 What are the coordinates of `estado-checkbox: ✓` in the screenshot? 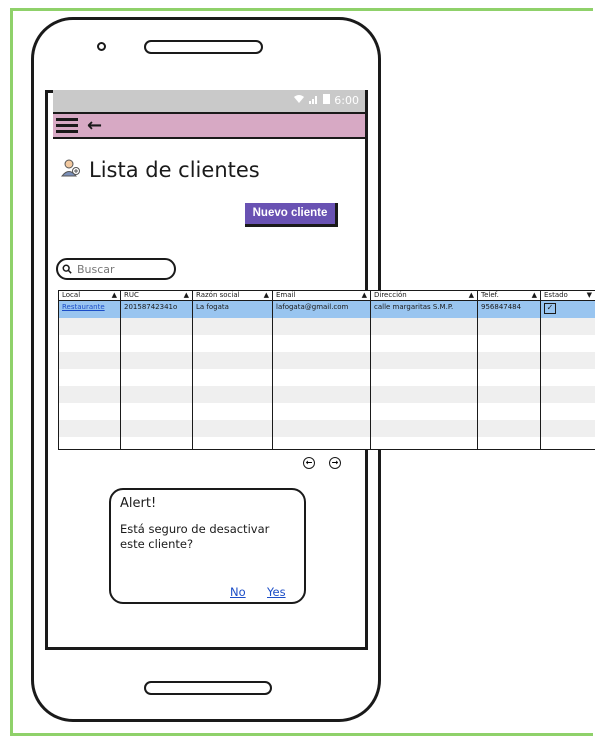 It's located at (550, 308).